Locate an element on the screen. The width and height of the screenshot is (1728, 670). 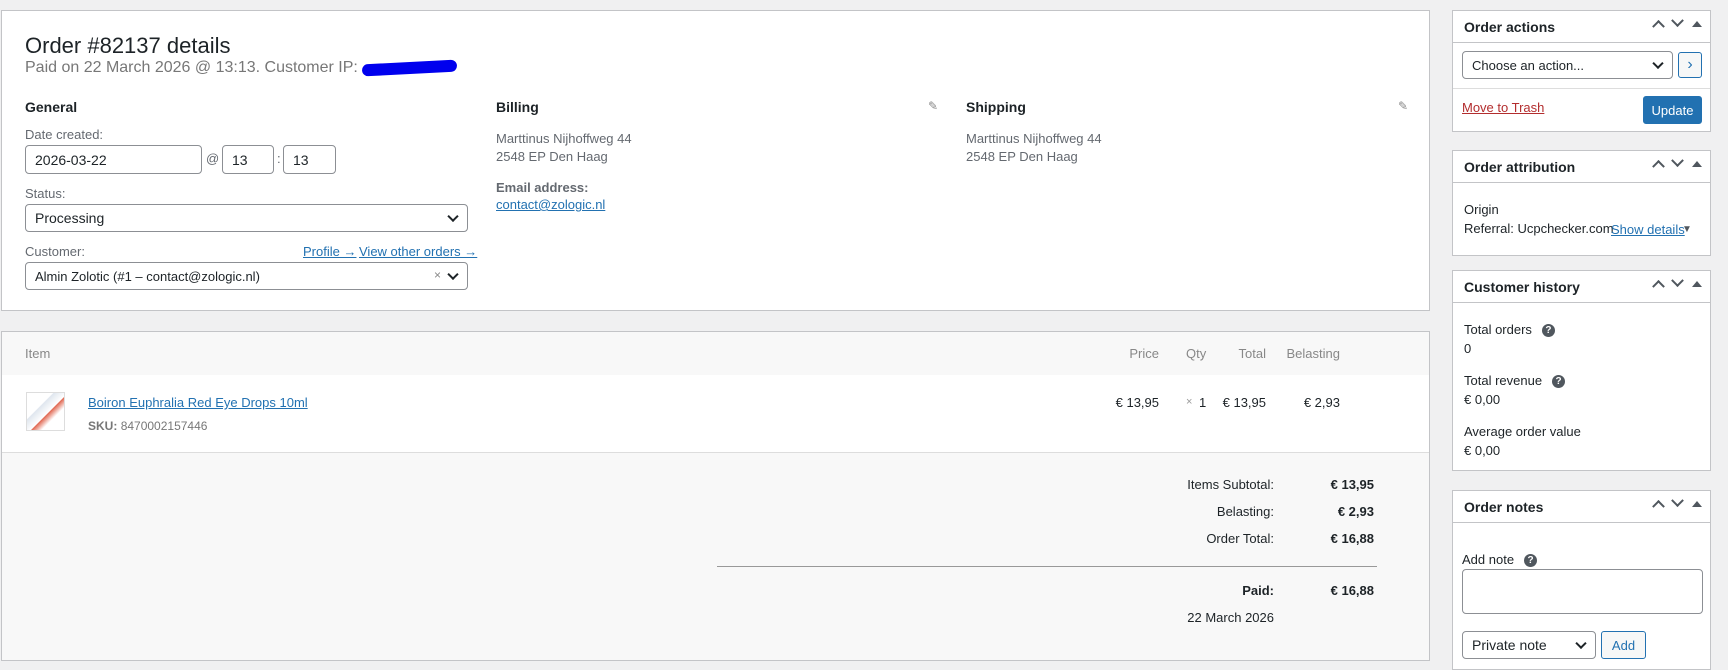
item-total: € 13,95 is located at coordinates (1244, 402).